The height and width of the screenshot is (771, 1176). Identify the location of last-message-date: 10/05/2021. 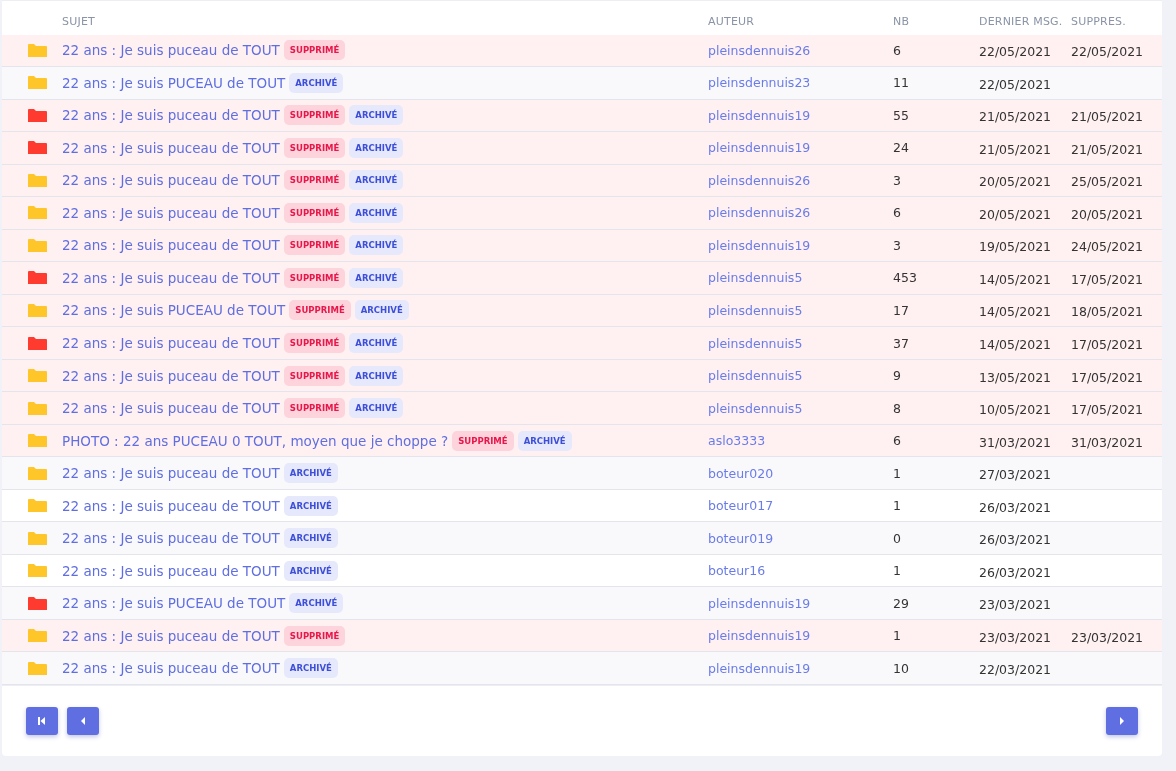
(1016, 409).